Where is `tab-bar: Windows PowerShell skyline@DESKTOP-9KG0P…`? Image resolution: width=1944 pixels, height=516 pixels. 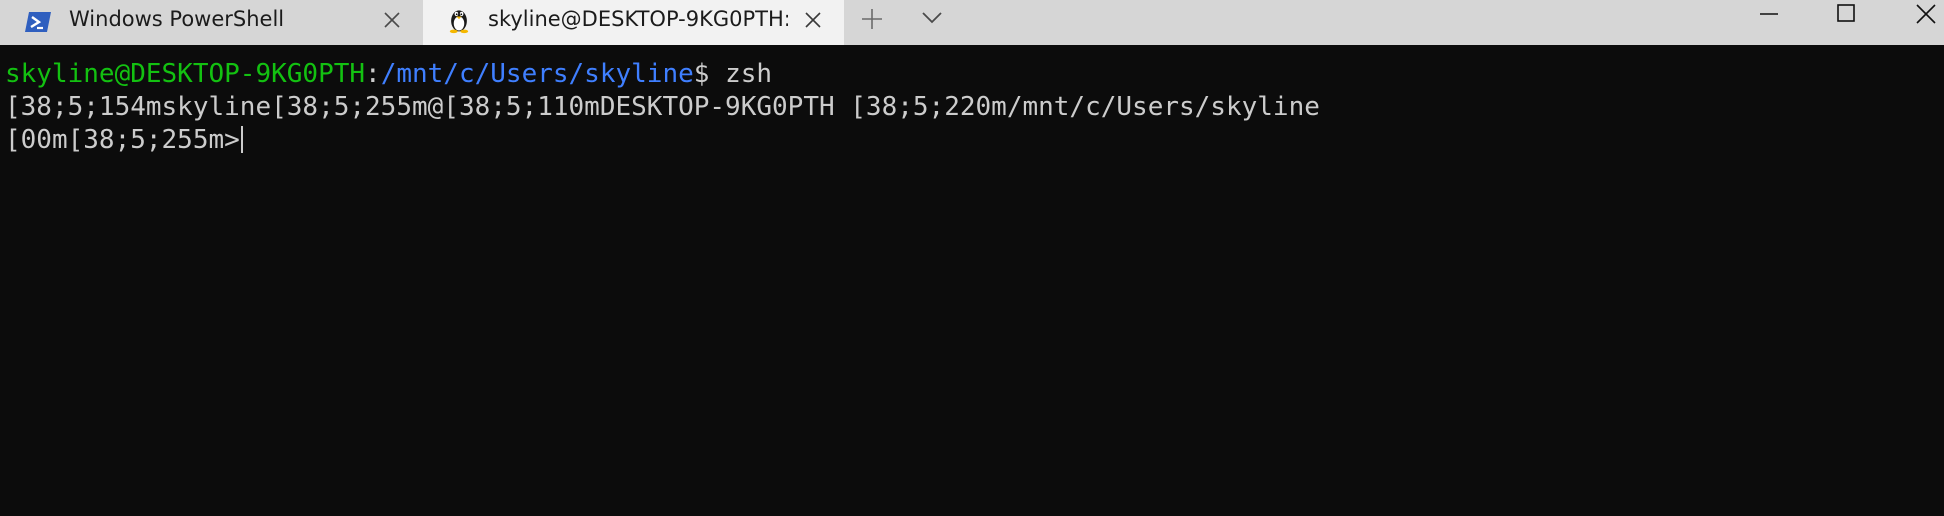 tab-bar: Windows PowerShell skyline@DESKTOP-9KG0P… is located at coordinates (972, 22).